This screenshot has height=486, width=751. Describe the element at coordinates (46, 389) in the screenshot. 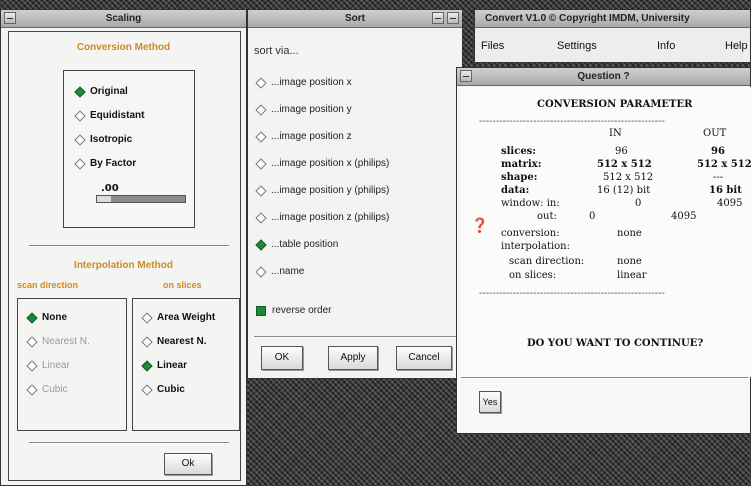

I see `scan-option-cubic: Cubic` at that location.